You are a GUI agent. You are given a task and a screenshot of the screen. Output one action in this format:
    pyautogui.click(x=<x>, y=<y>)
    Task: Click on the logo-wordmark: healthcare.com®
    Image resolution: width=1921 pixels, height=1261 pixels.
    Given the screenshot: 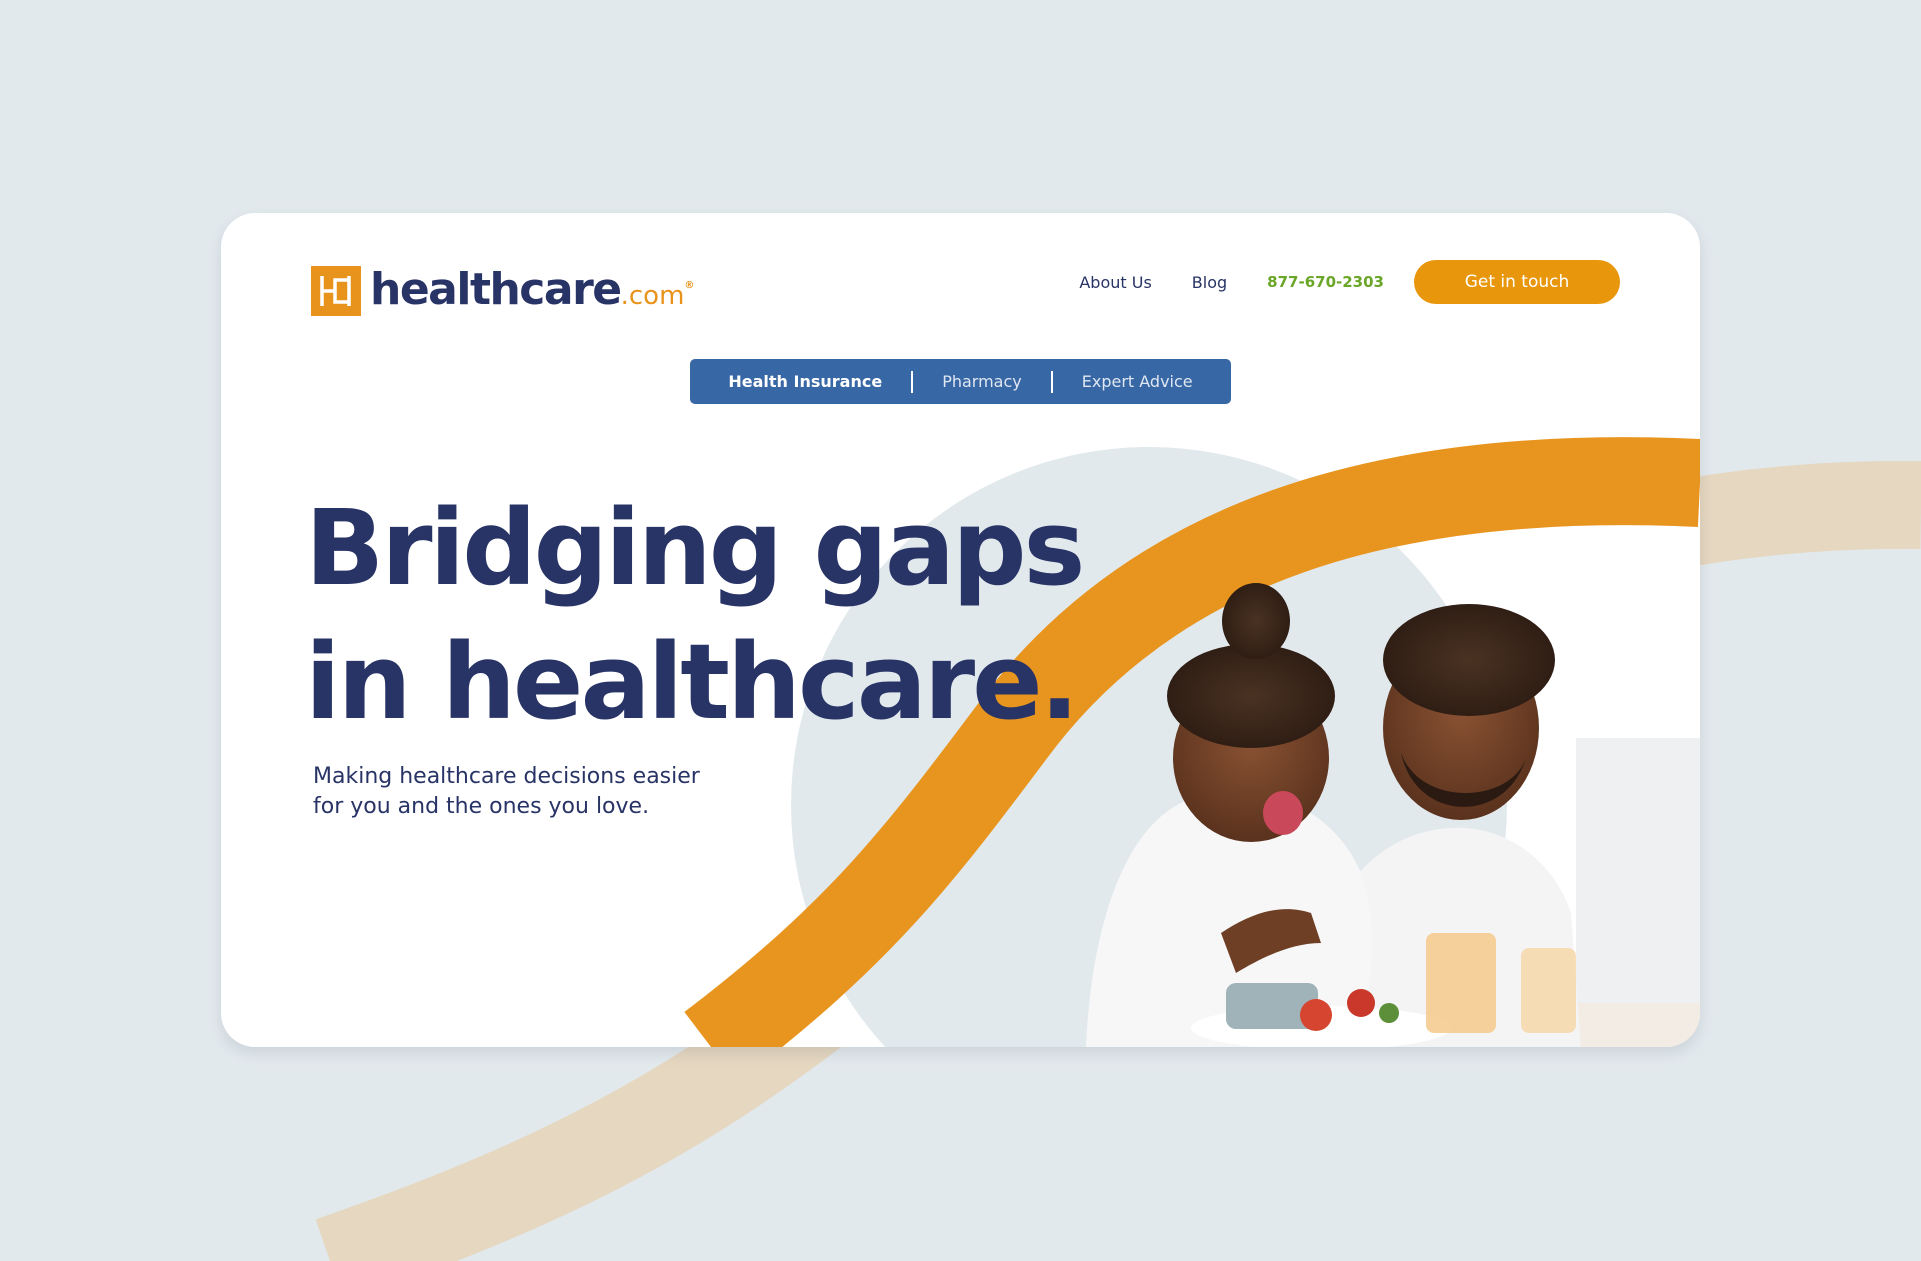 What is the action you would take?
    pyautogui.click(x=532, y=291)
    